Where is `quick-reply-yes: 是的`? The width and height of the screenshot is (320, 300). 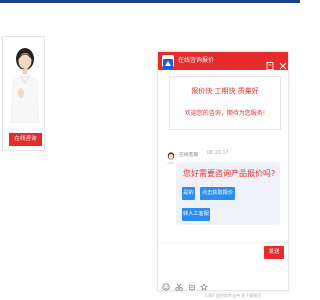
quick-reply-yes: 是的 is located at coordinates (188, 193).